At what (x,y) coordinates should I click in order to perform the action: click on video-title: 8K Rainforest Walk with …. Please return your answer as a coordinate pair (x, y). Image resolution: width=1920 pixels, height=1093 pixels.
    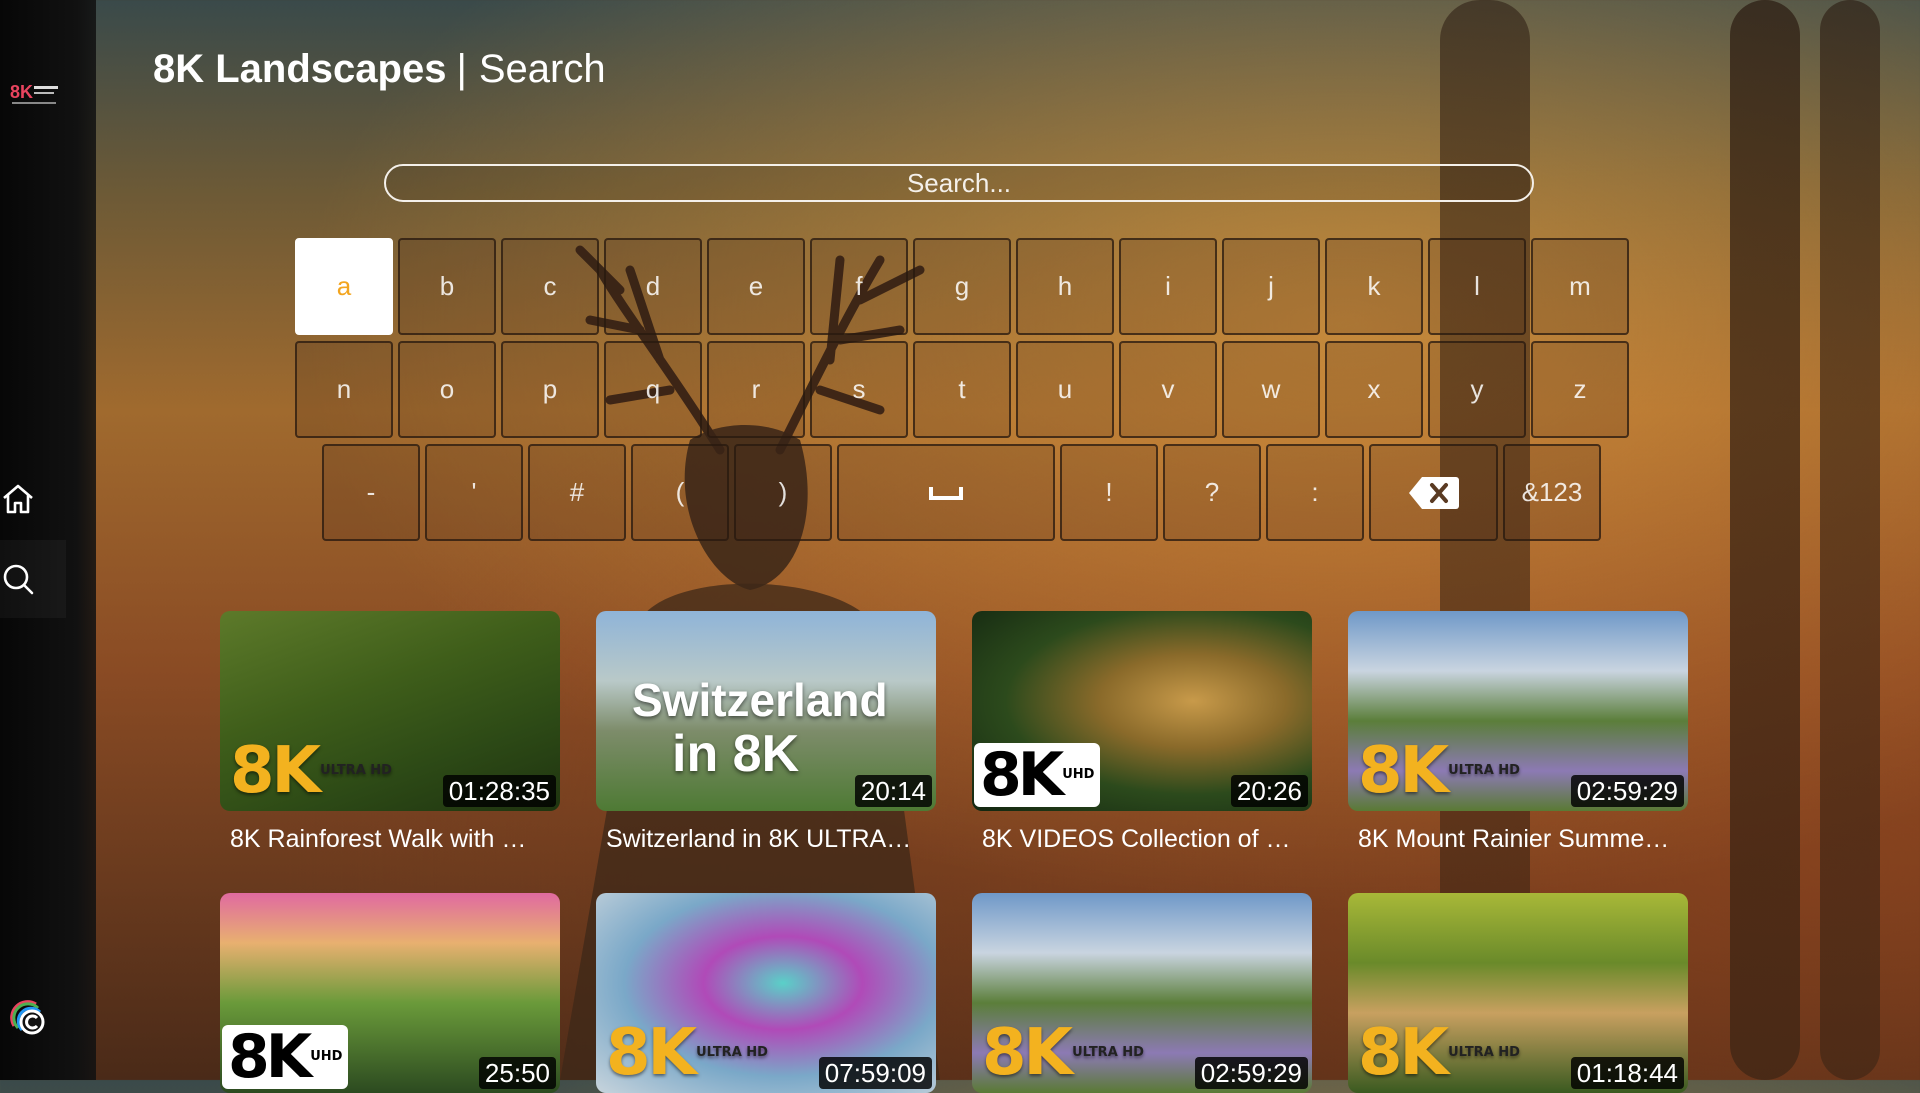
    Looking at the image, I should click on (378, 839).